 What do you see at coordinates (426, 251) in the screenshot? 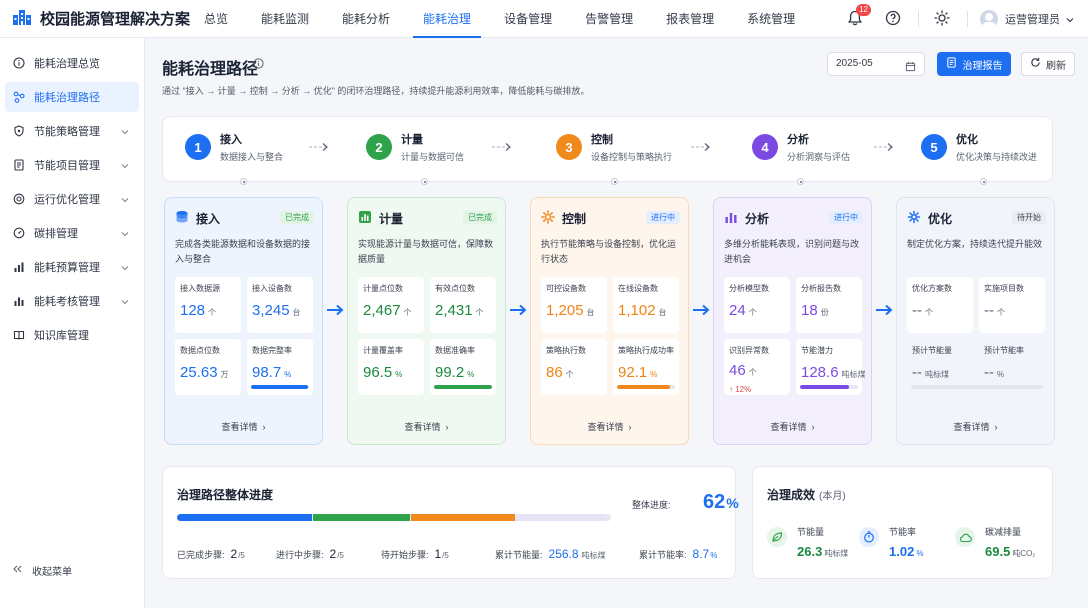
I see `card-description: 实现能源计量与数据可信，保障数据质量` at bounding box center [426, 251].